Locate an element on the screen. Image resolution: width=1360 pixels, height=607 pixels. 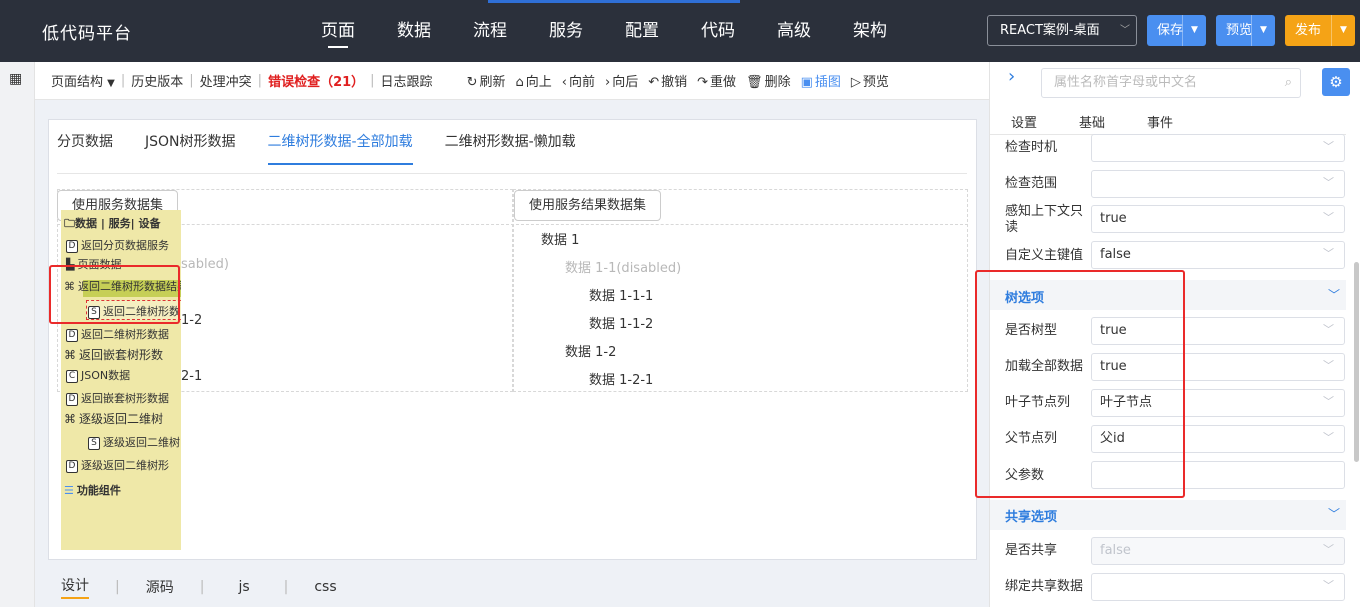
is-shared-select: false ﹀ is located at coordinates (1218, 551).